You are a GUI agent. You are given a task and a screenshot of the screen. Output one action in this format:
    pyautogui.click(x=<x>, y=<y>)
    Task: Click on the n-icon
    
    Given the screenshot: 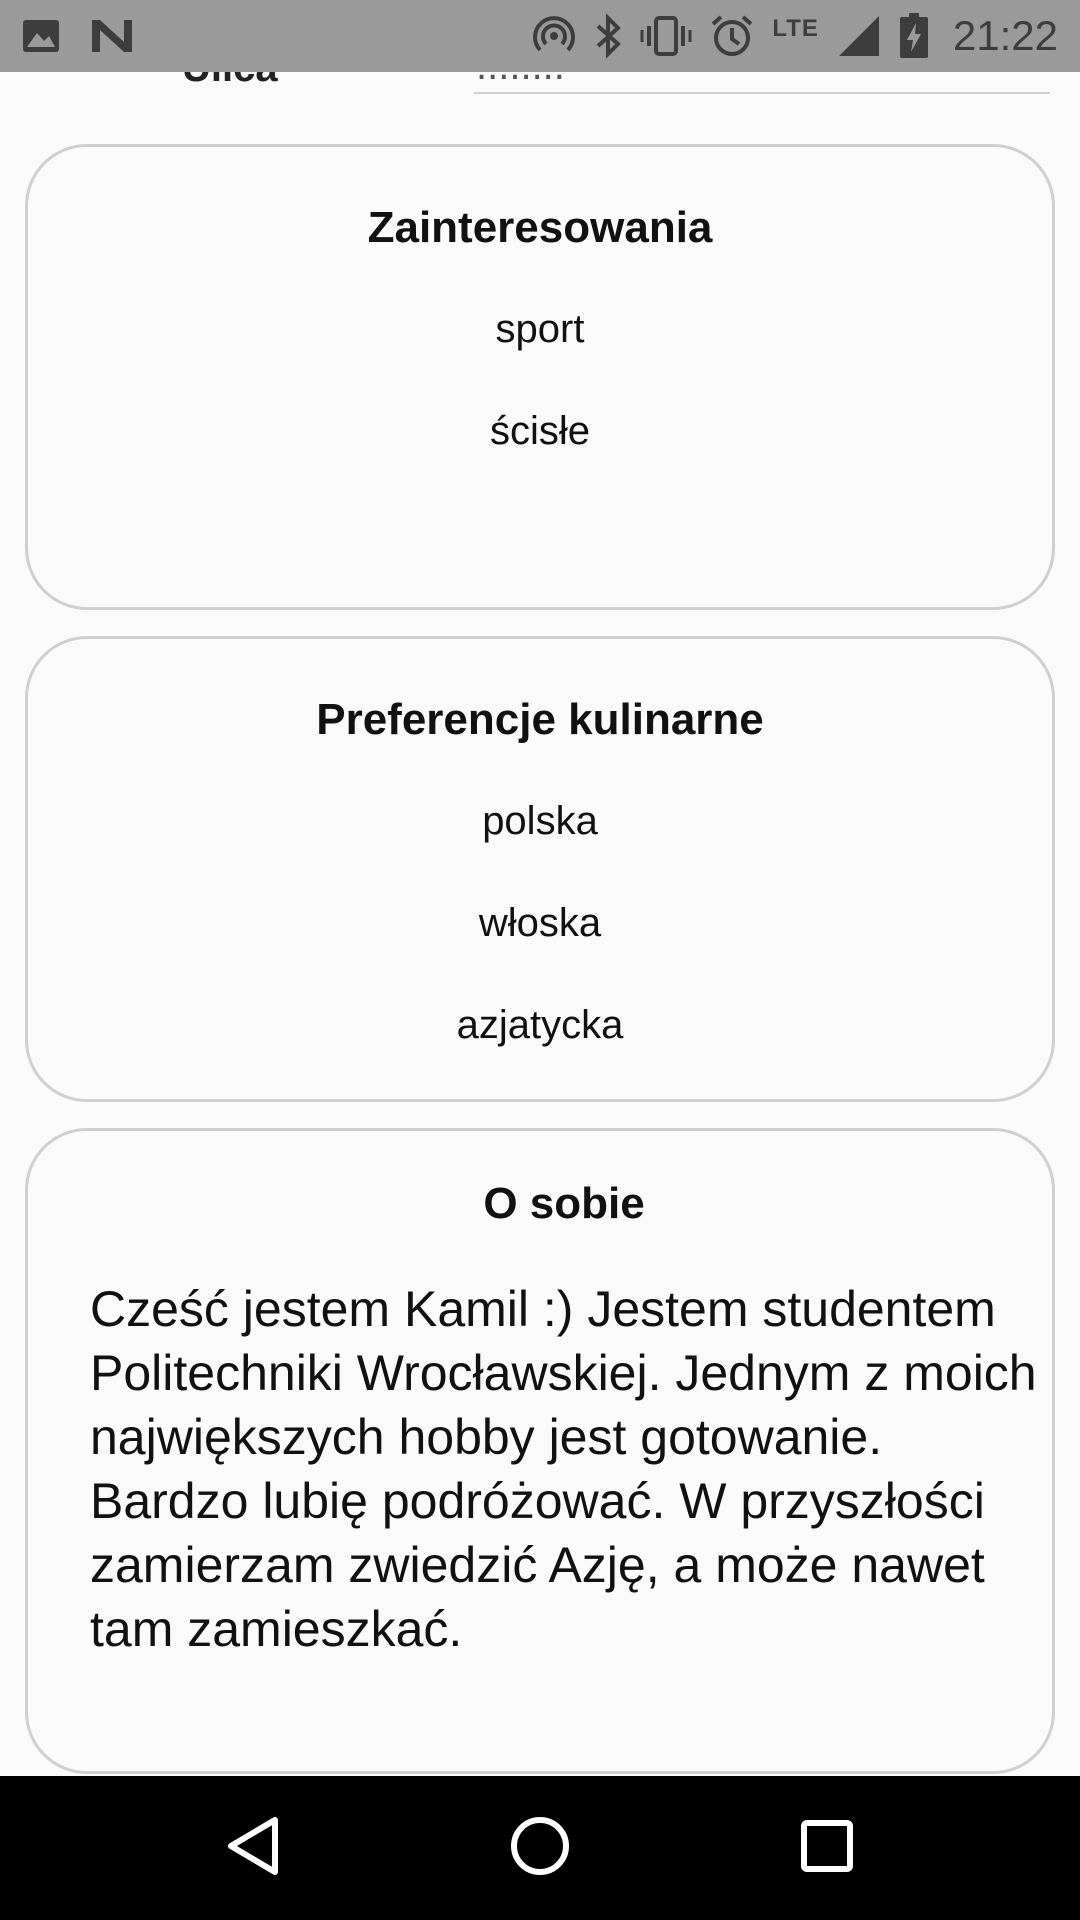 What is the action you would take?
    pyautogui.click(x=112, y=36)
    